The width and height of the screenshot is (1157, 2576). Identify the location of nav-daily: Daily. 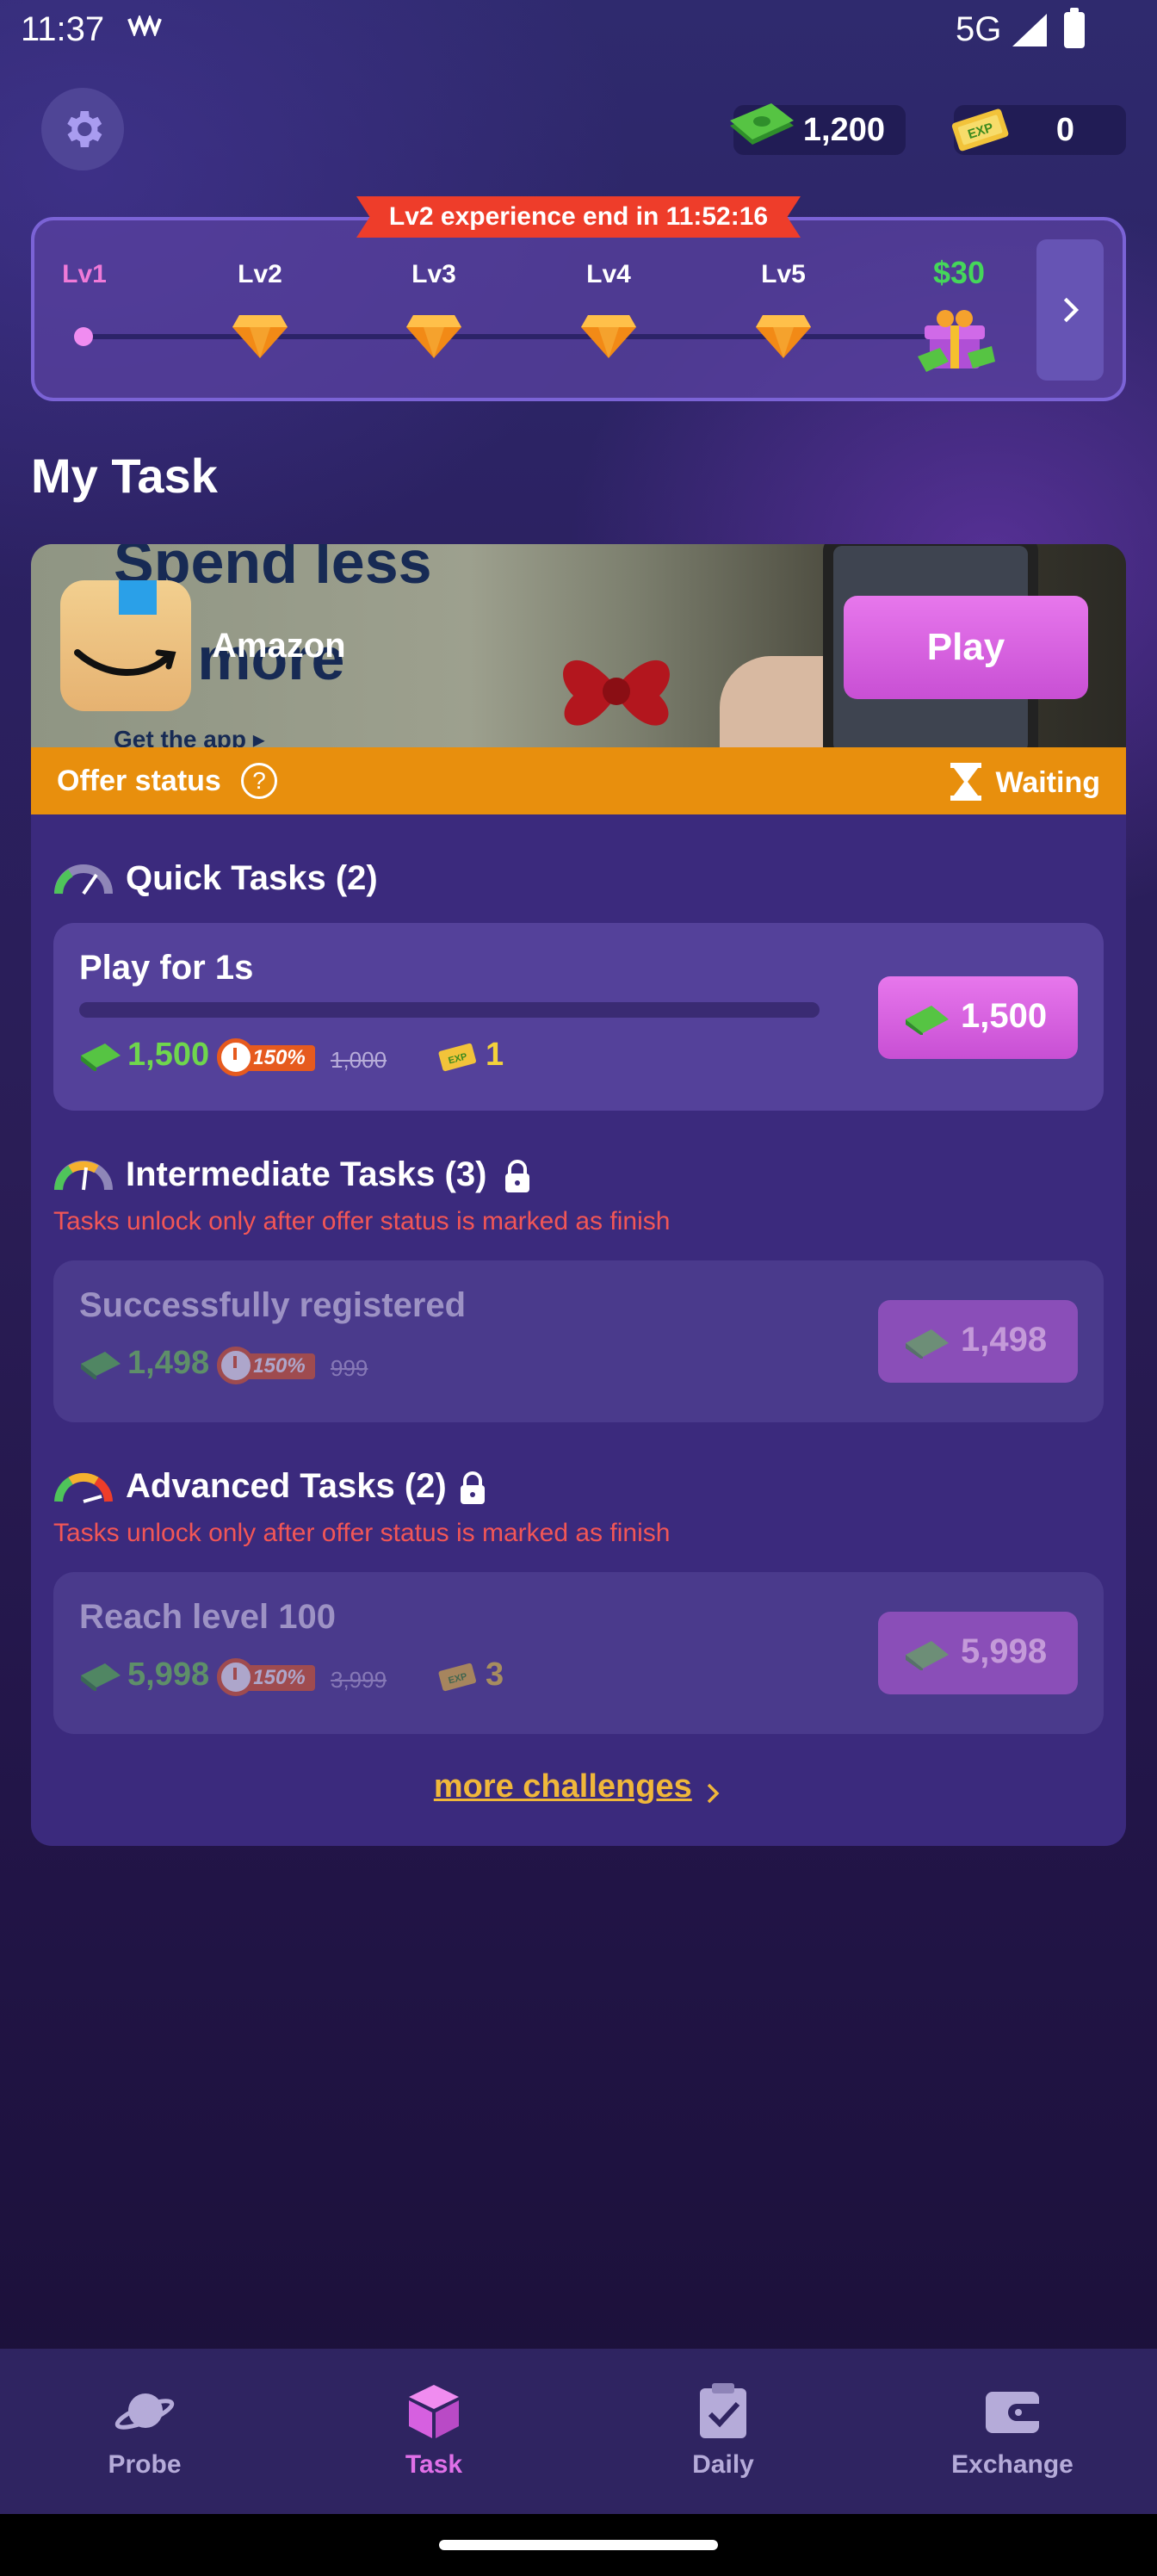
(723, 2430).